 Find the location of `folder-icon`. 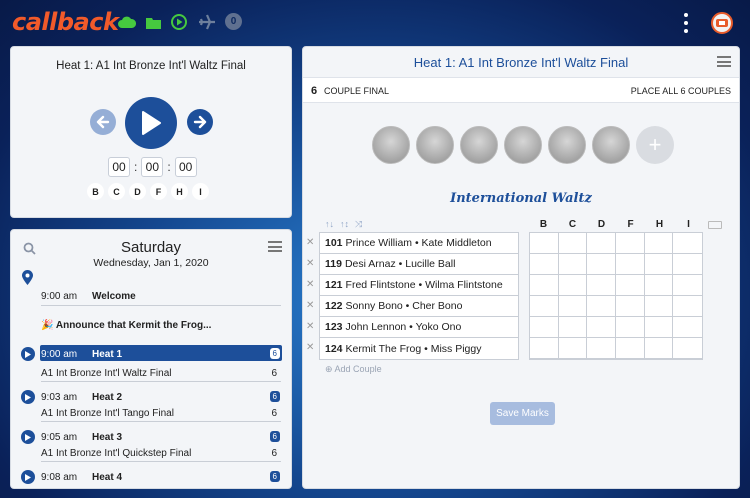

folder-icon is located at coordinates (153, 22).